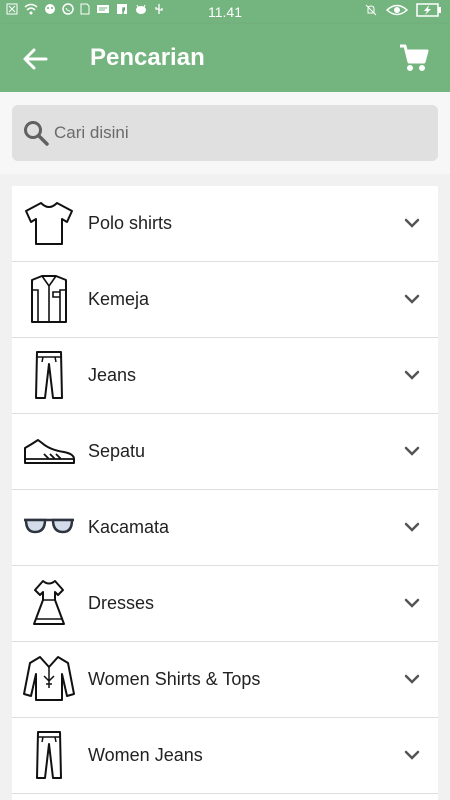 This screenshot has height=800, width=450. Describe the element at coordinates (112, 375) in the screenshot. I see `category-label: Jeans` at that location.